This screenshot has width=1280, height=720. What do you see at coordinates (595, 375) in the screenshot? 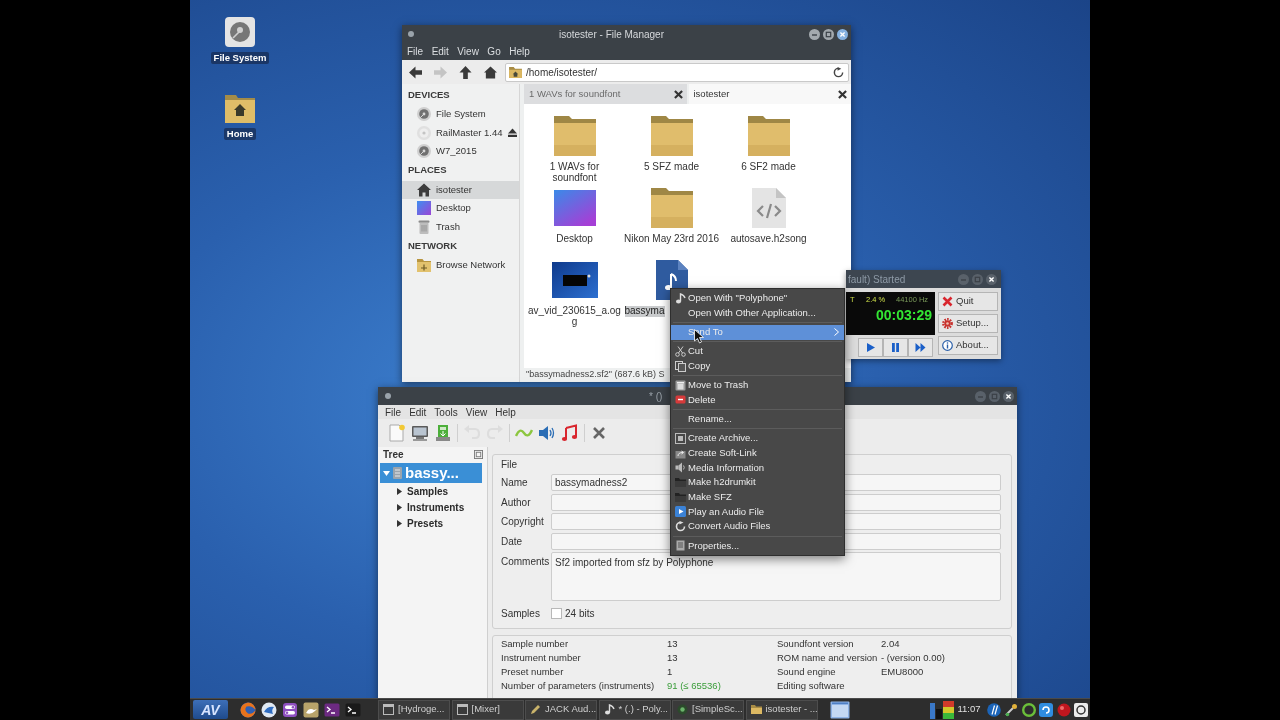
I see `status-text: "bassymadness2.sf2" (687.6 kB) S` at bounding box center [595, 375].